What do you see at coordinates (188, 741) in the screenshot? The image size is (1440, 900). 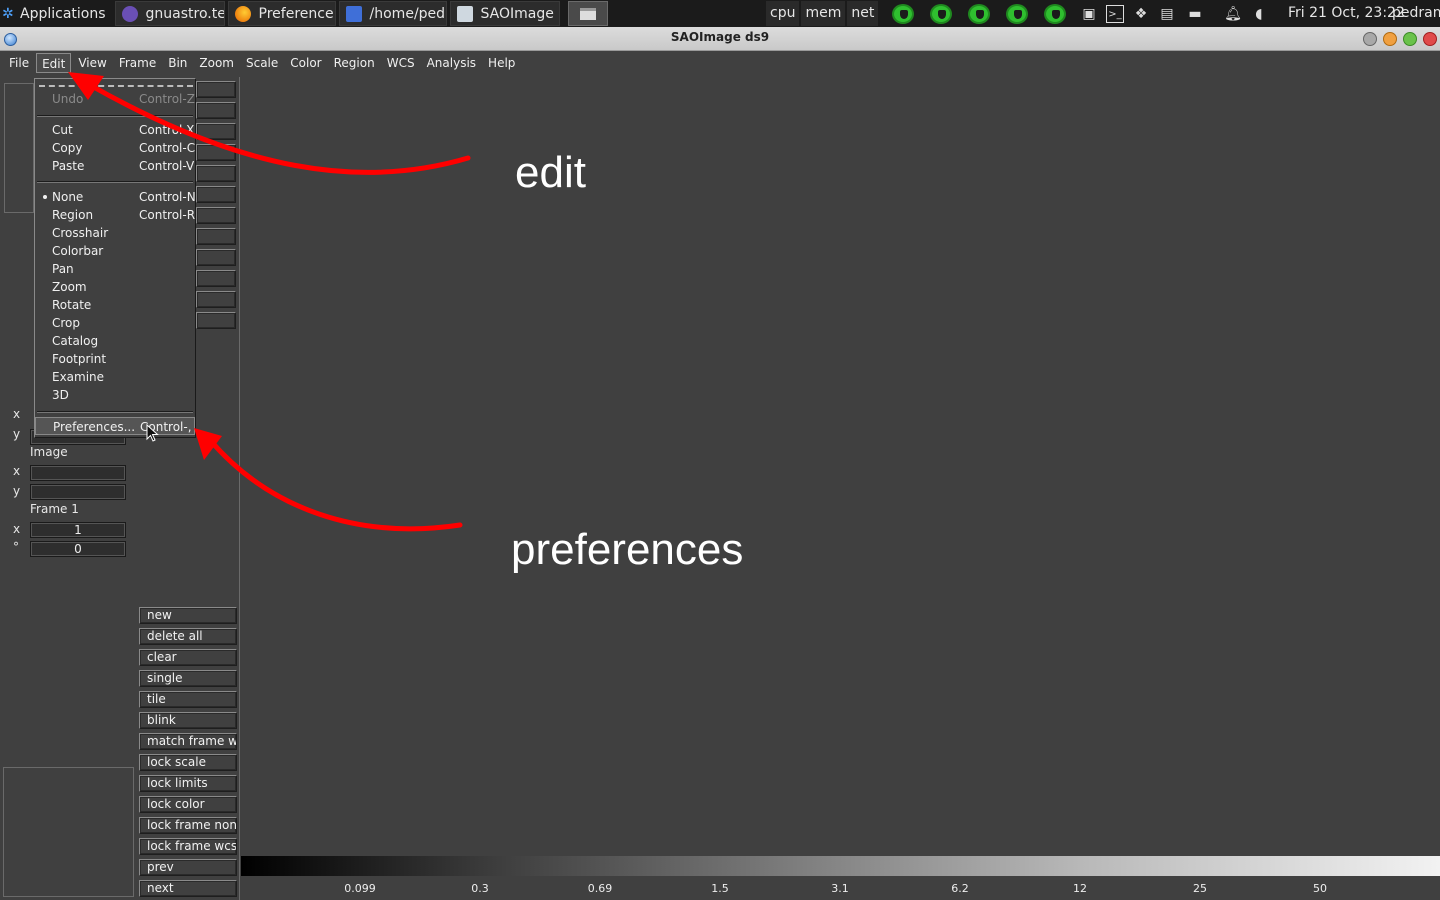 I see `match-frame-wcs-button: match frame wc` at bounding box center [188, 741].